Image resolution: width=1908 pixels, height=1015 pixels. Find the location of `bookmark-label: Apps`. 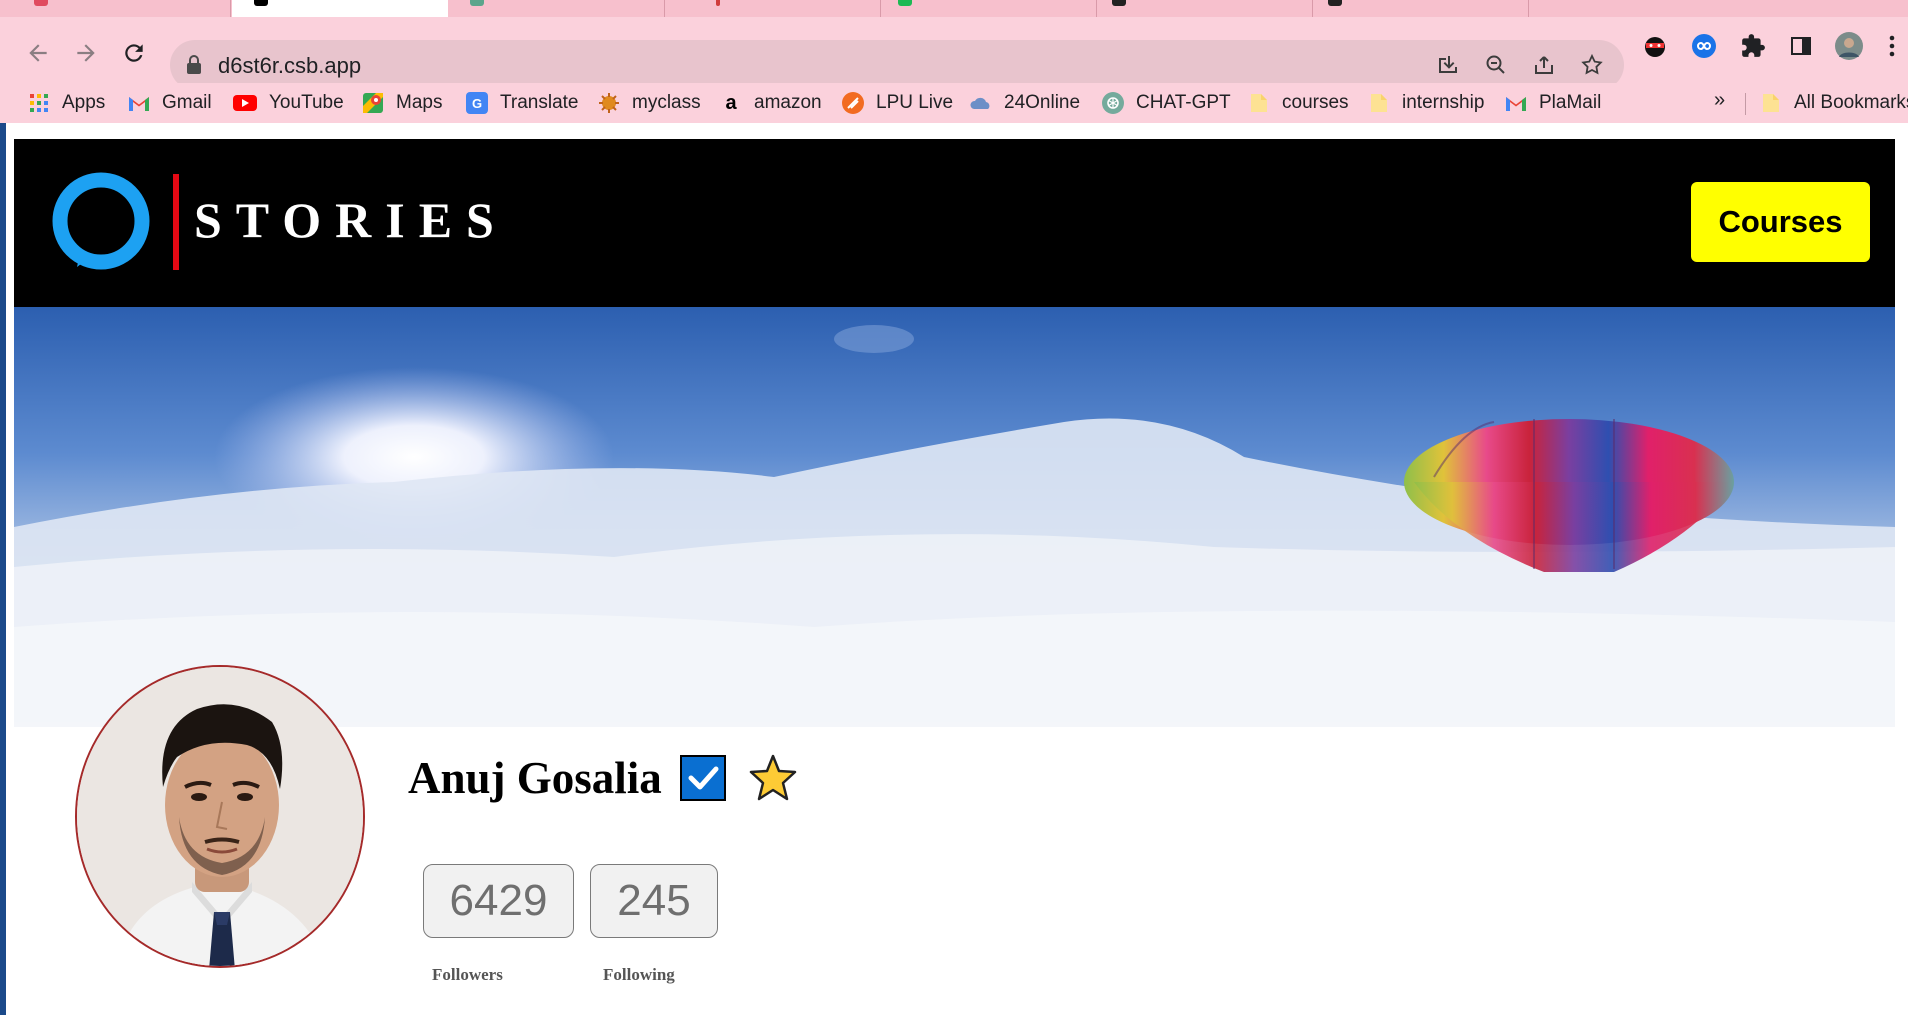

bookmark-label: Apps is located at coordinates (84, 102).